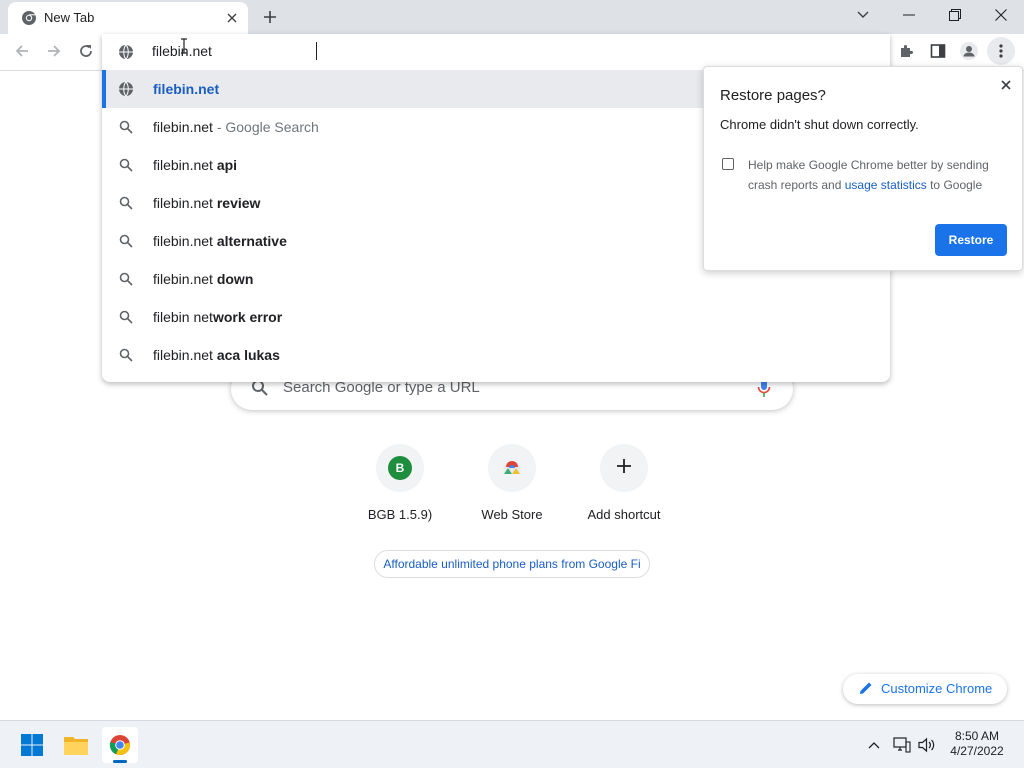 The image size is (1024, 768). What do you see at coordinates (32, 745) in the screenshot?
I see `windows-start-icon` at bounding box center [32, 745].